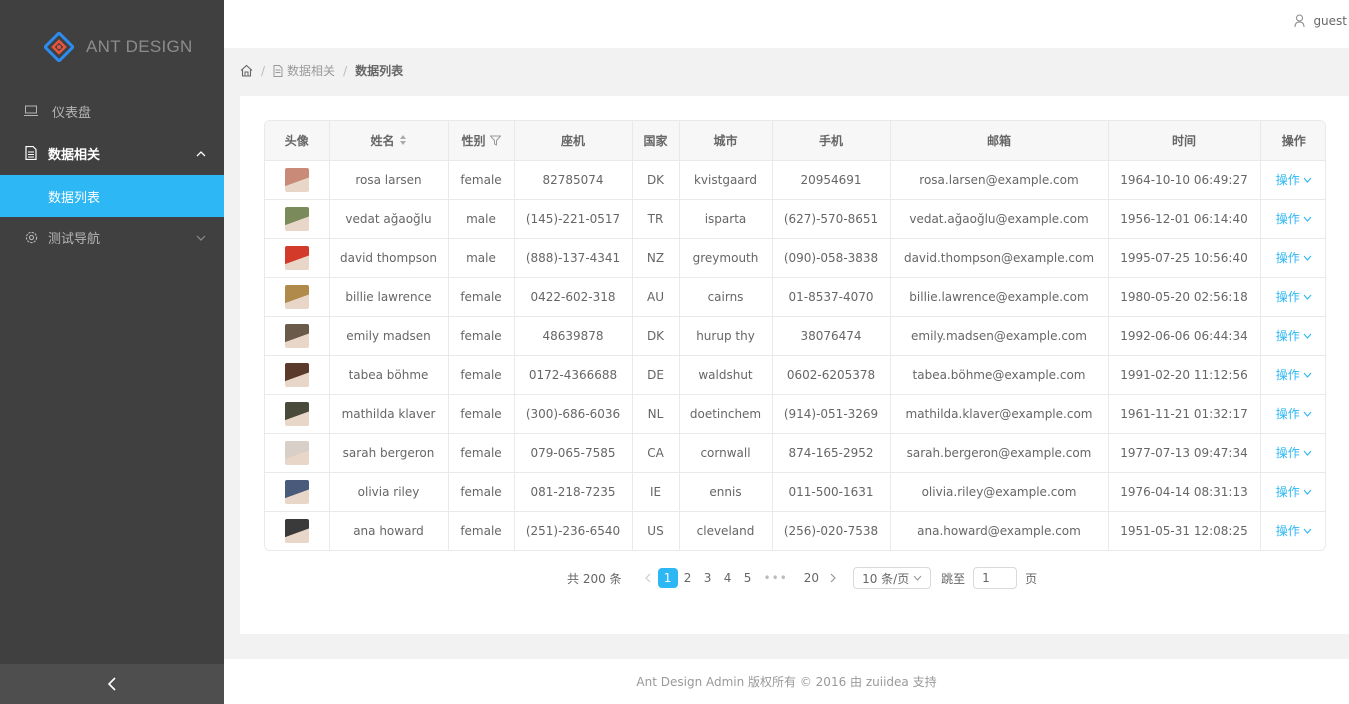 Image resolution: width=1349 pixels, height=704 pixels. What do you see at coordinates (656, 141) in the screenshot?
I see `column-header-nat: 国家` at bounding box center [656, 141].